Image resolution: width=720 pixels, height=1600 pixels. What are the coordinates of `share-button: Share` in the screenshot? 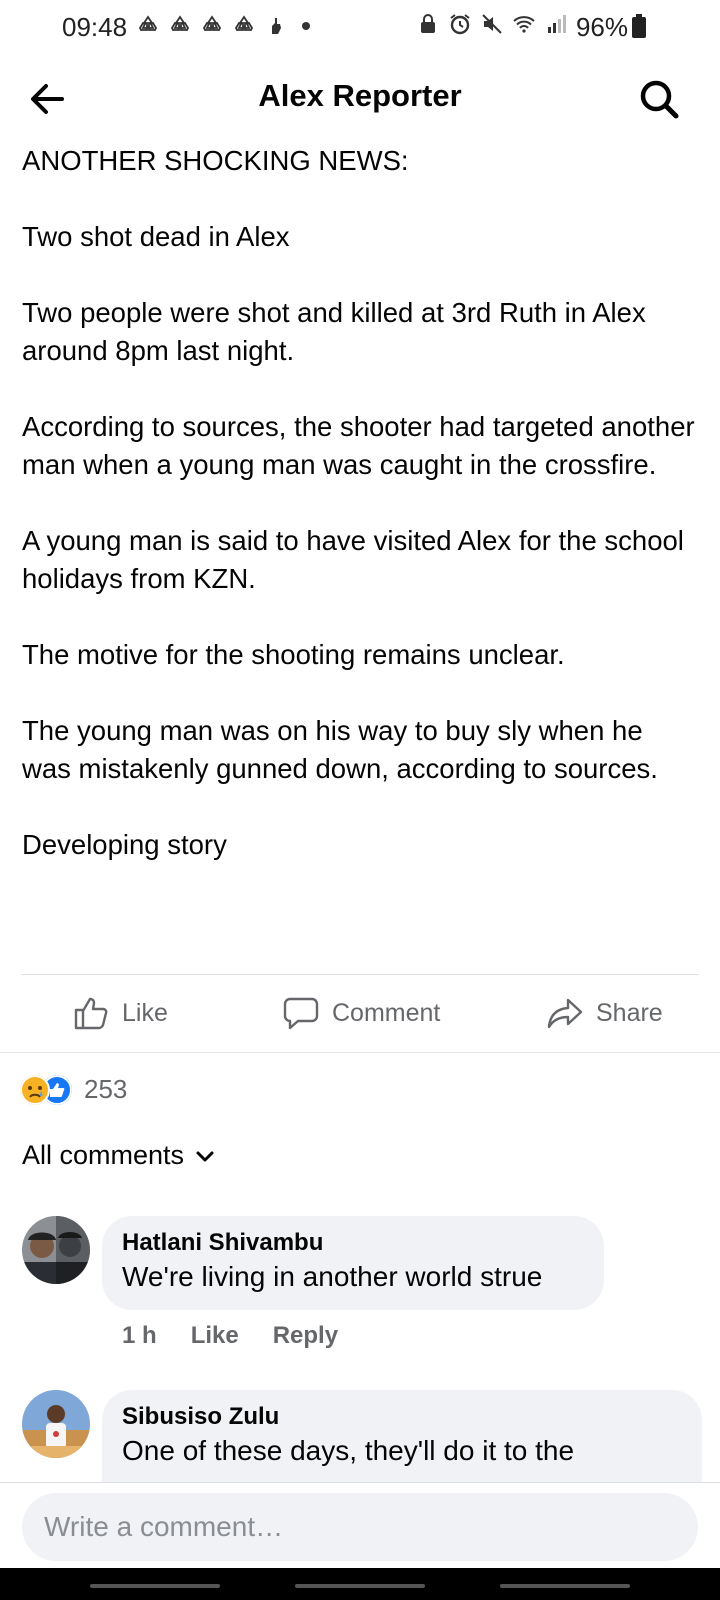 It's located at (604, 1013).